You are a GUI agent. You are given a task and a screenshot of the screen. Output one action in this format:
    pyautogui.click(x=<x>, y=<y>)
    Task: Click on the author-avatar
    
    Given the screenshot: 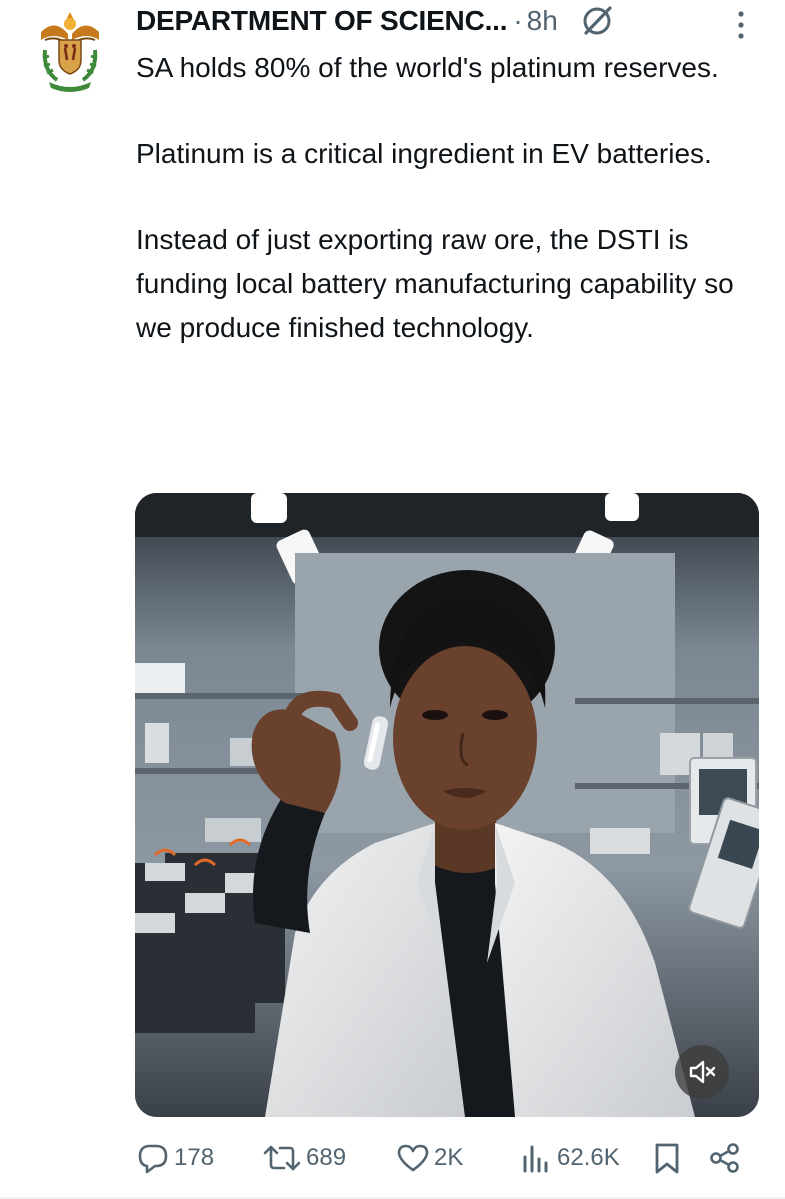 What is the action you would take?
    pyautogui.click(x=70, y=52)
    